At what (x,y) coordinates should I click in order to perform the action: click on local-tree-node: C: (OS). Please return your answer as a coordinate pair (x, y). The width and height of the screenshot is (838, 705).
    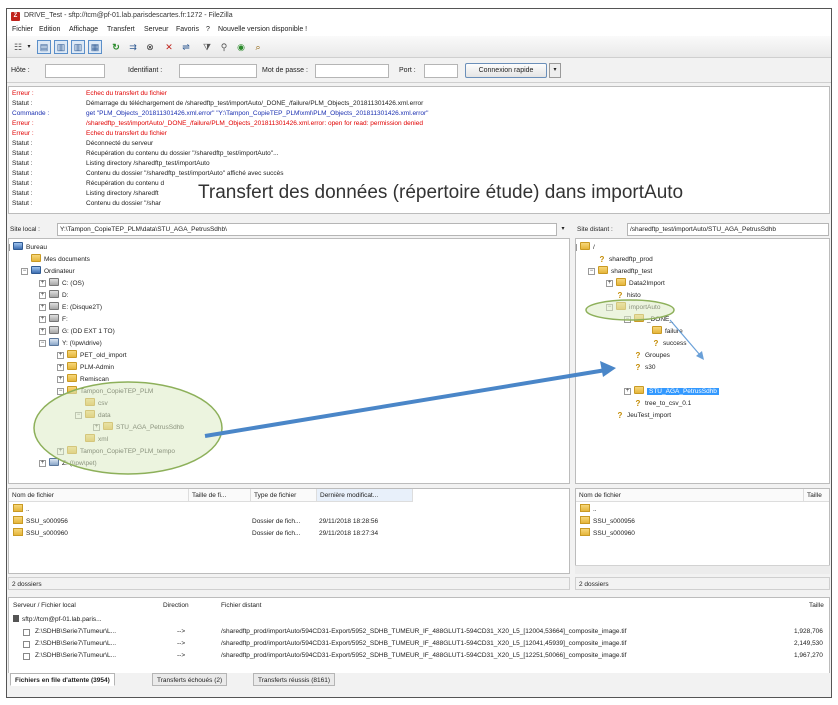
    Looking at the image, I should click on (66, 283).